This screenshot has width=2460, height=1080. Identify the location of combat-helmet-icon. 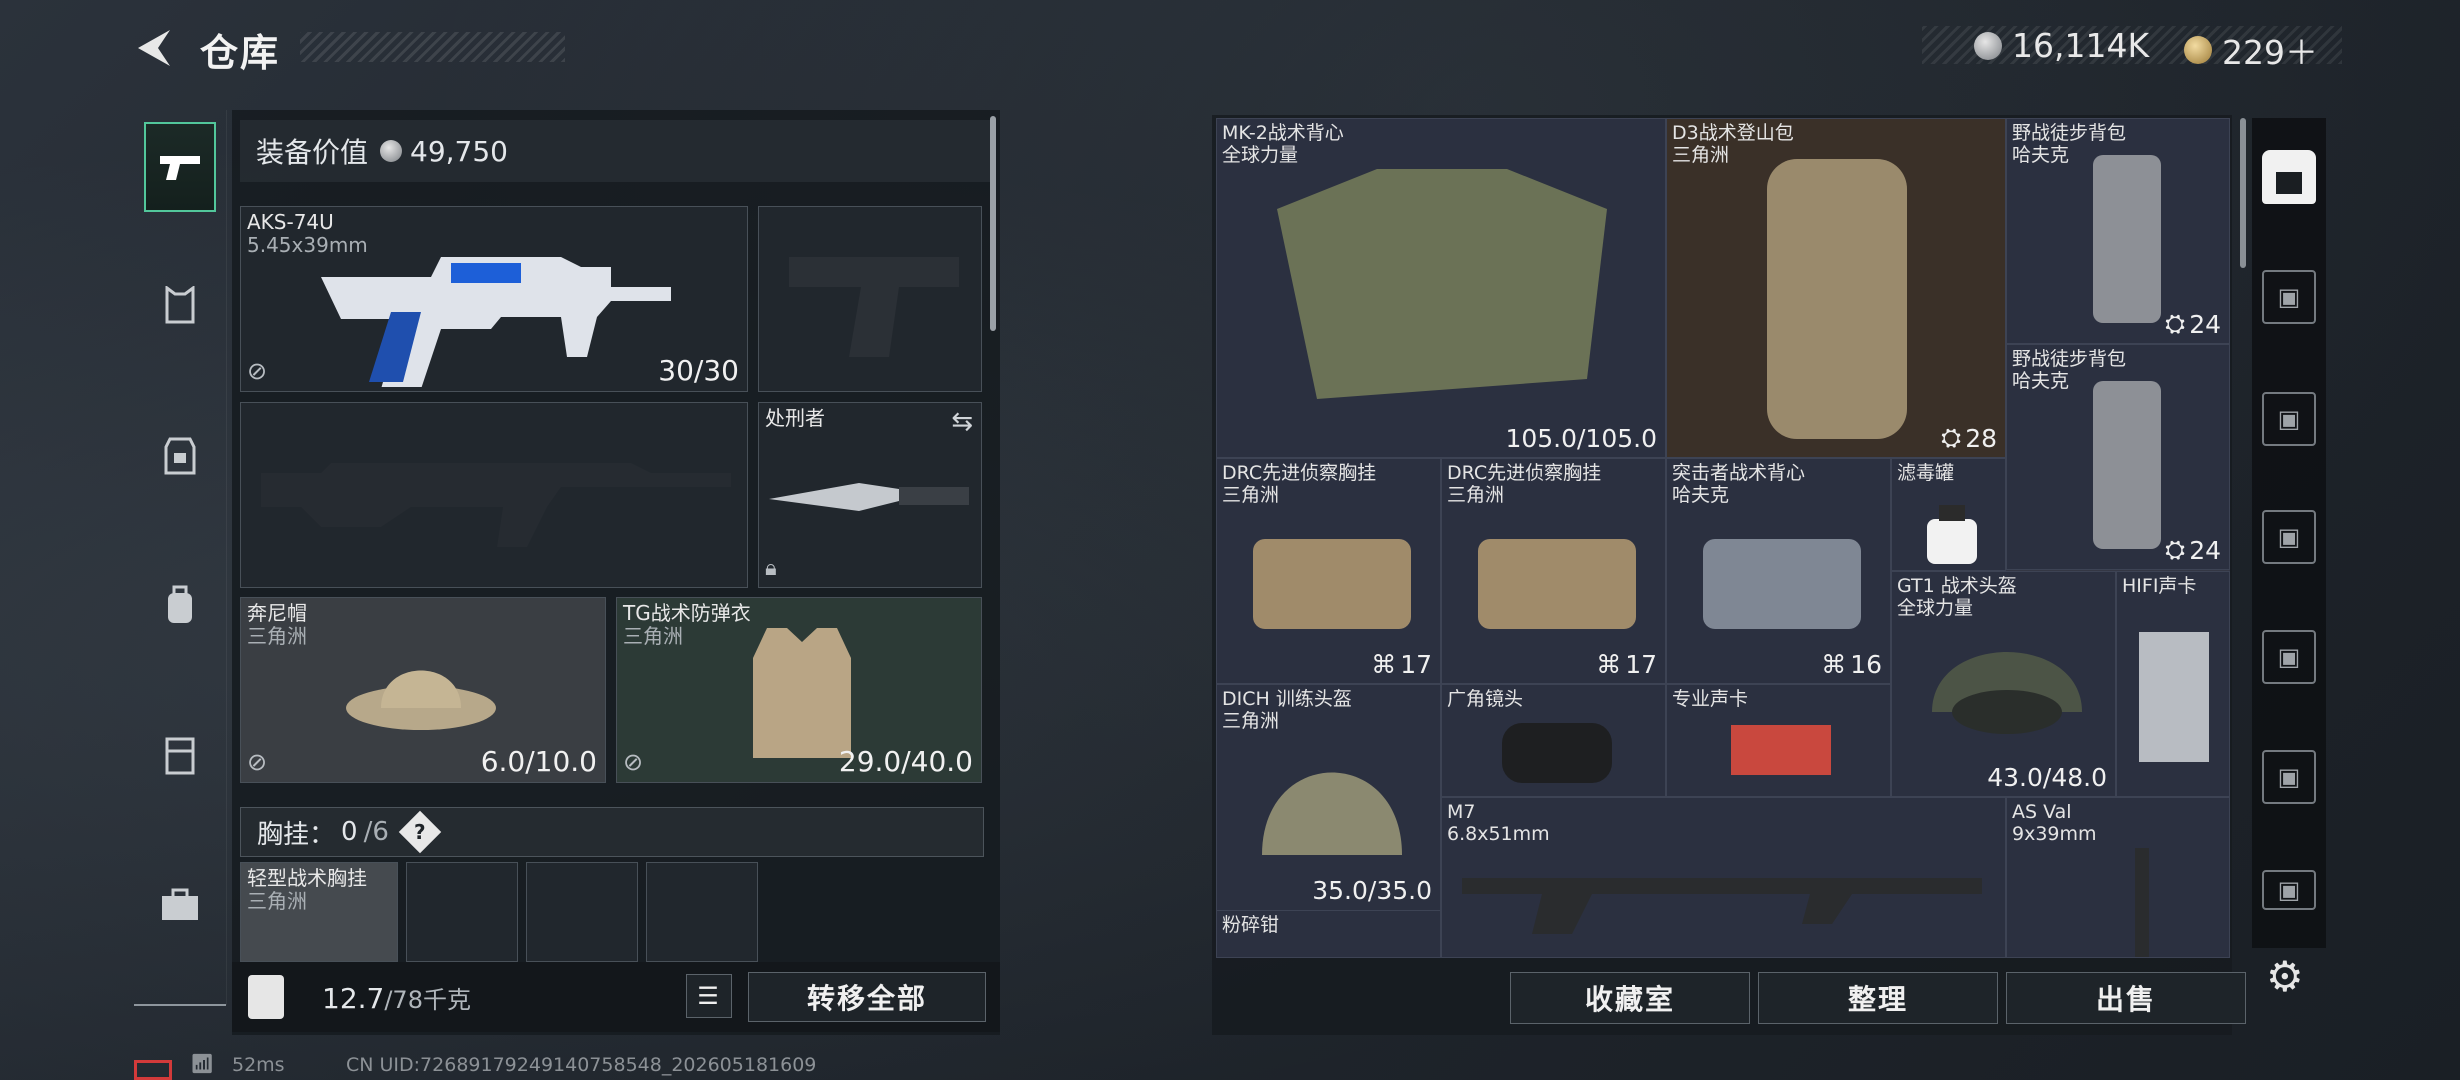
(2007, 693).